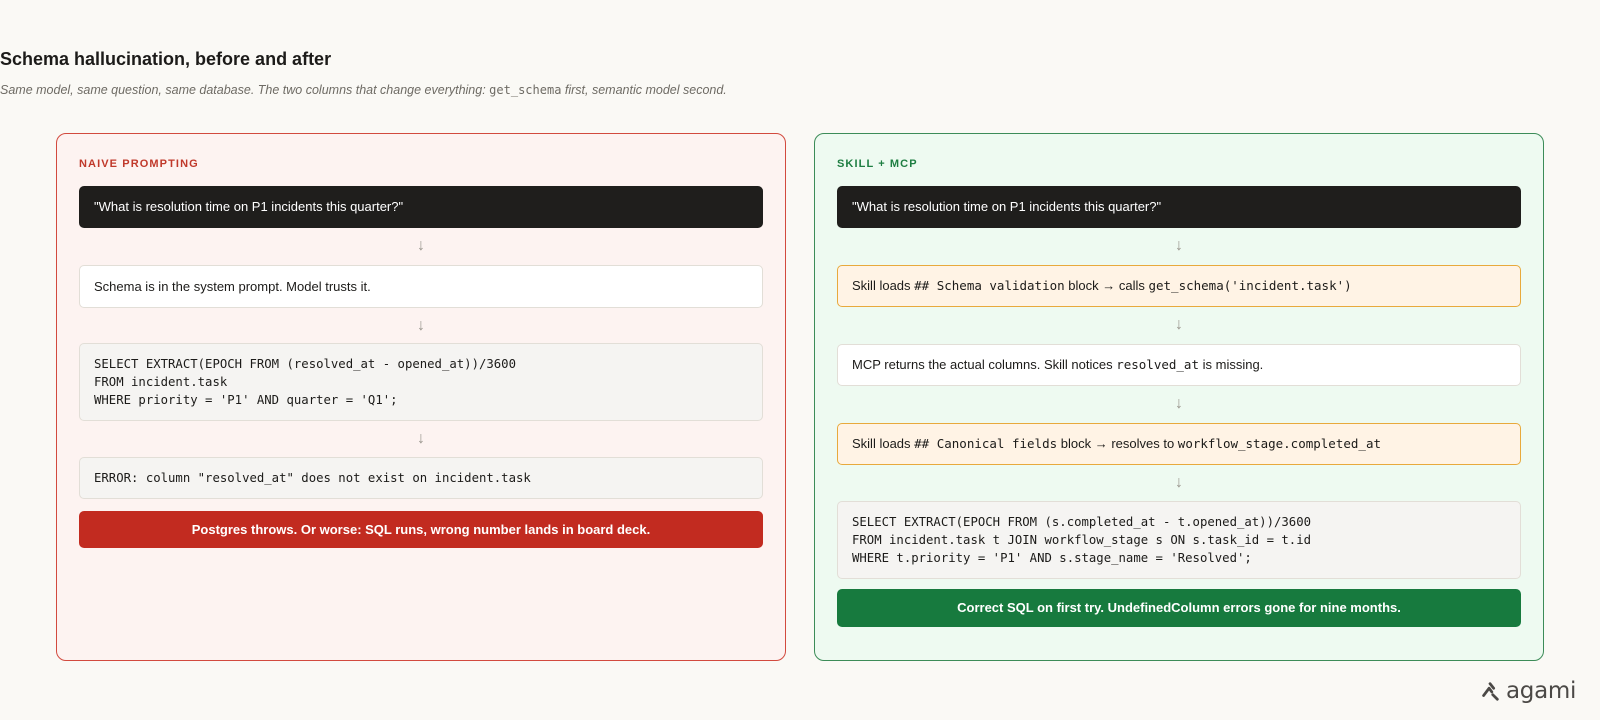 Image resolution: width=1600 pixels, height=720 pixels. I want to click on step1-text-a: Skill loads, so click(883, 285).